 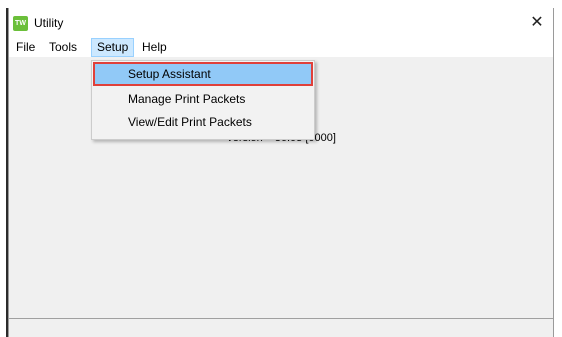 I want to click on menu-item-manage-print-packets: Manage Print Packets, so click(x=203, y=99).